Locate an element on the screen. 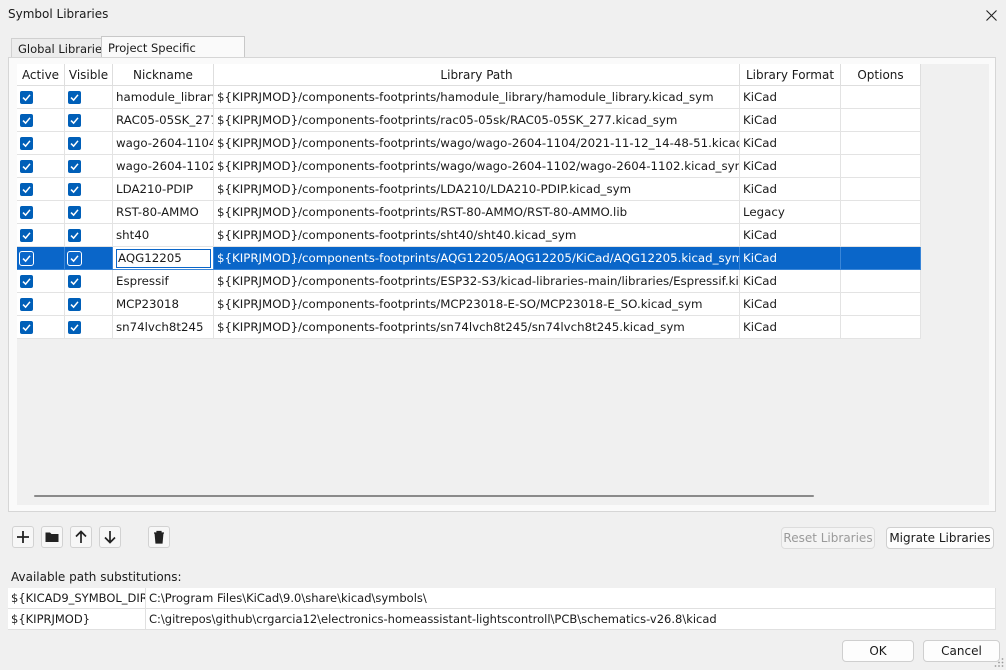 The image size is (1006, 670). nickname-cell: wago-2604-1104 is located at coordinates (163, 143).